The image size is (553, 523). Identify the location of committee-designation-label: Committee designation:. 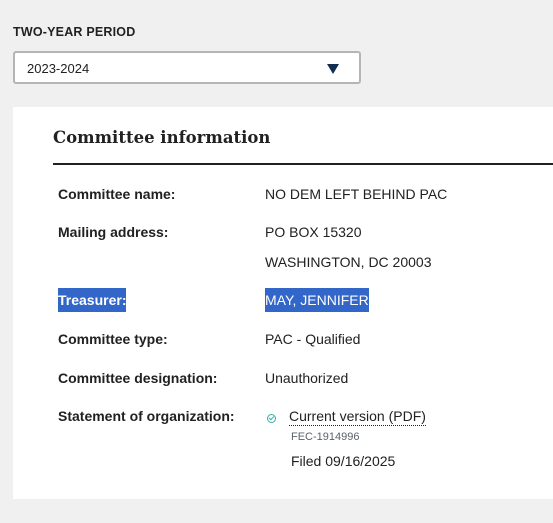
(138, 378).